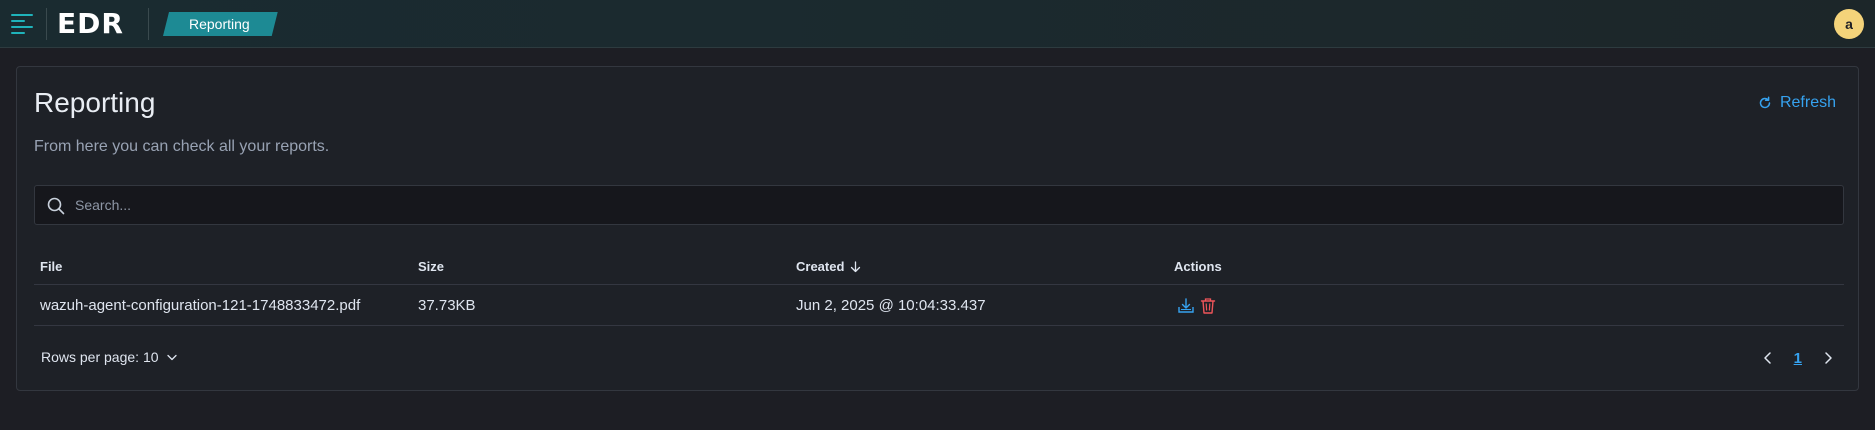 The height and width of the screenshot is (430, 1875). What do you see at coordinates (95, 102) in the screenshot?
I see `page-title: Reporting` at bounding box center [95, 102].